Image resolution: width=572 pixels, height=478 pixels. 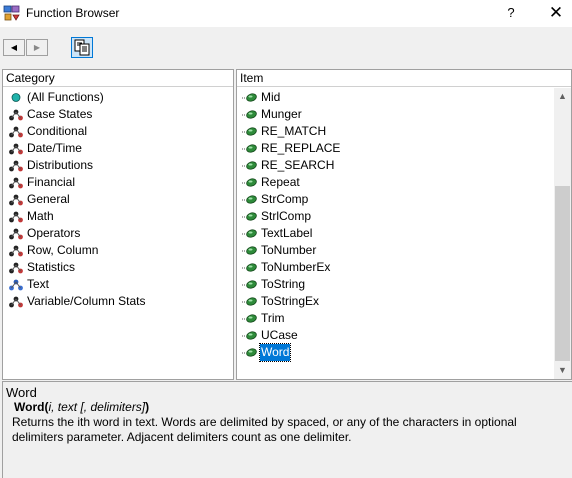 I want to click on function-item-label: Word, so click(x=275, y=352).